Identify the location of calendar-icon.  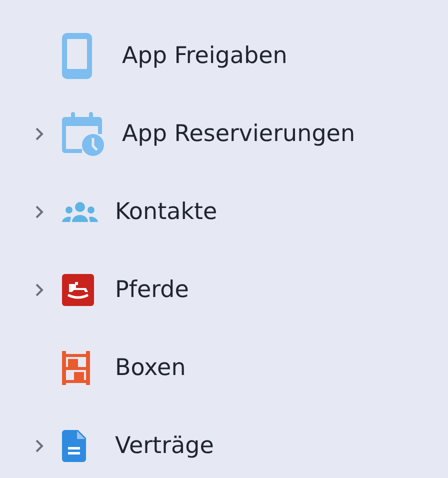
(83, 134).